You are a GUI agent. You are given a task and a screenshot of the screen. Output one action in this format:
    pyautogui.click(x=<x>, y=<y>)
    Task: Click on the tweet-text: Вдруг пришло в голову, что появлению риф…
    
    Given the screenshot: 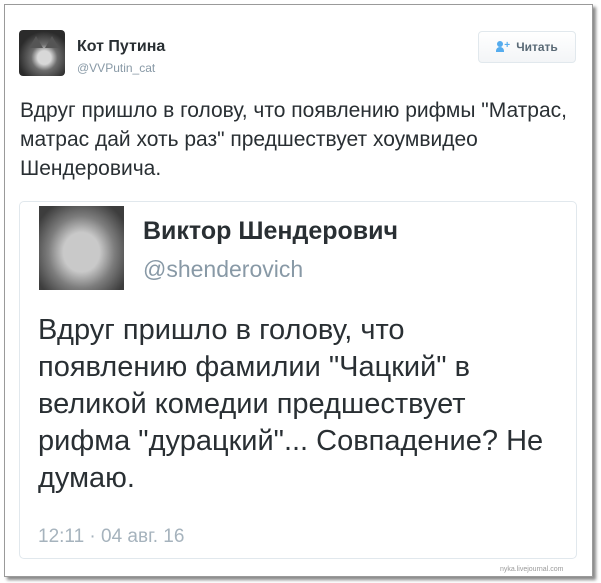 What is the action you would take?
    pyautogui.click(x=293, y=139)
    